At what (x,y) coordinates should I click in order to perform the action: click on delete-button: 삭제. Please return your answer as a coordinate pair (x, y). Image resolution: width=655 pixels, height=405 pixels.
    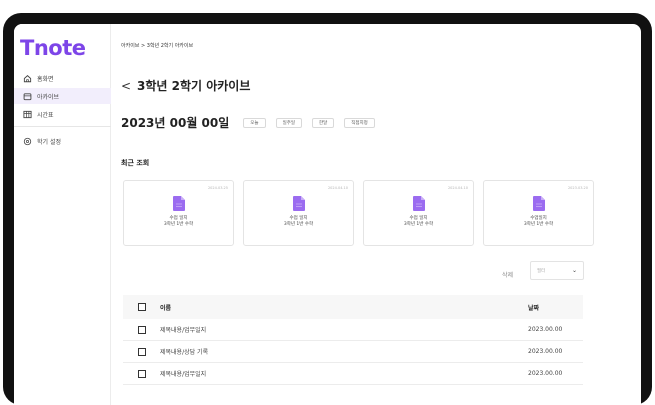
    Looking at the image, I should click on (507, 274).